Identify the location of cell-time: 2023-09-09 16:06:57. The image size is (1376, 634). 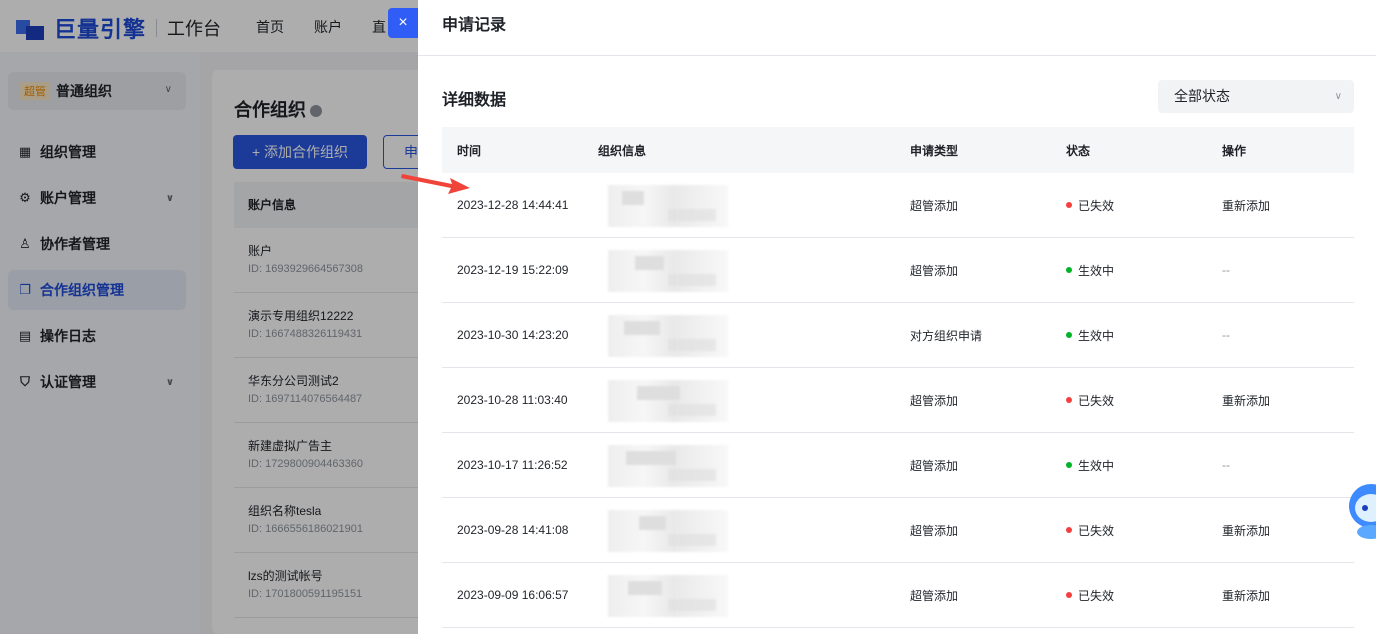
(513, 595).